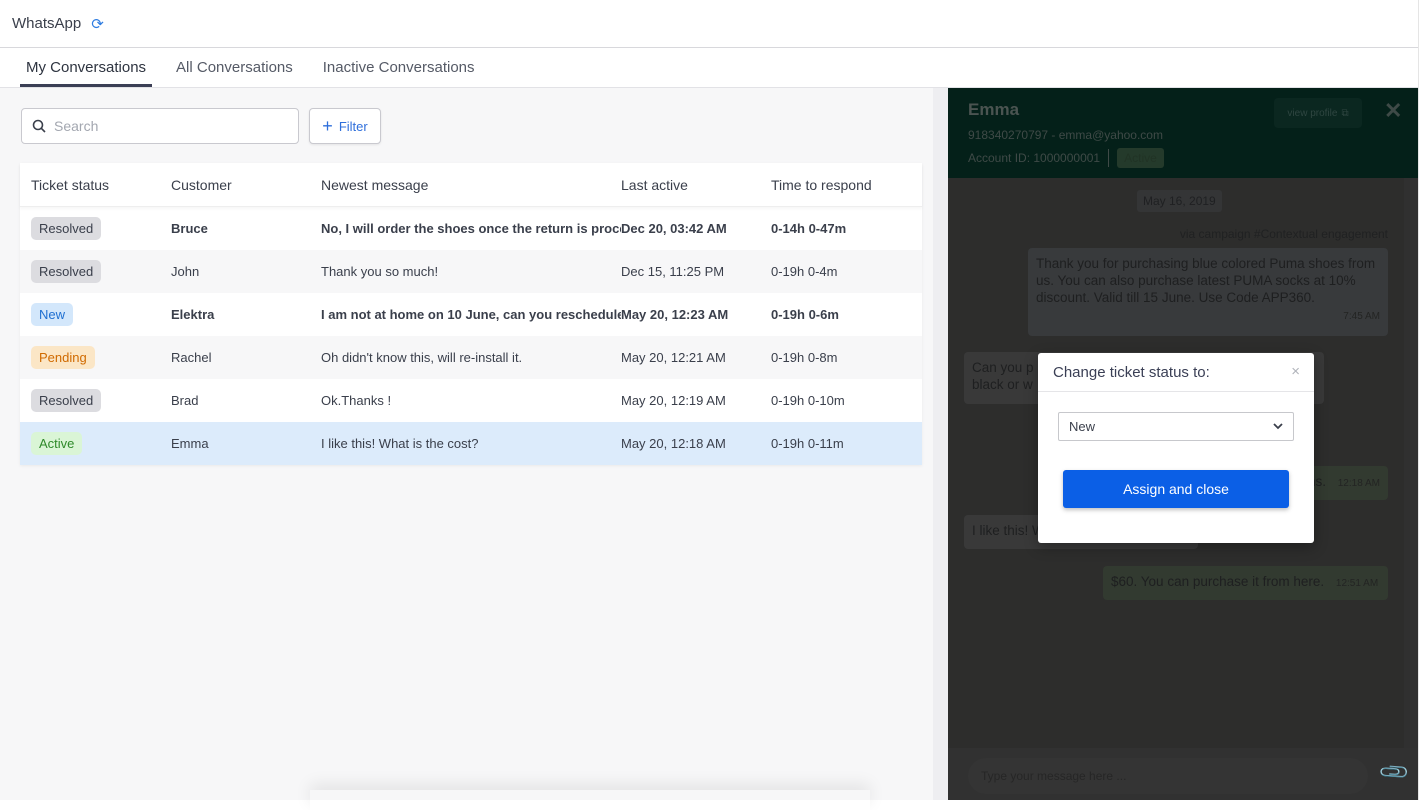 This screenshot has width=1427, height=810. I want to click on customer-cell: Bruce, so click(189, 228).